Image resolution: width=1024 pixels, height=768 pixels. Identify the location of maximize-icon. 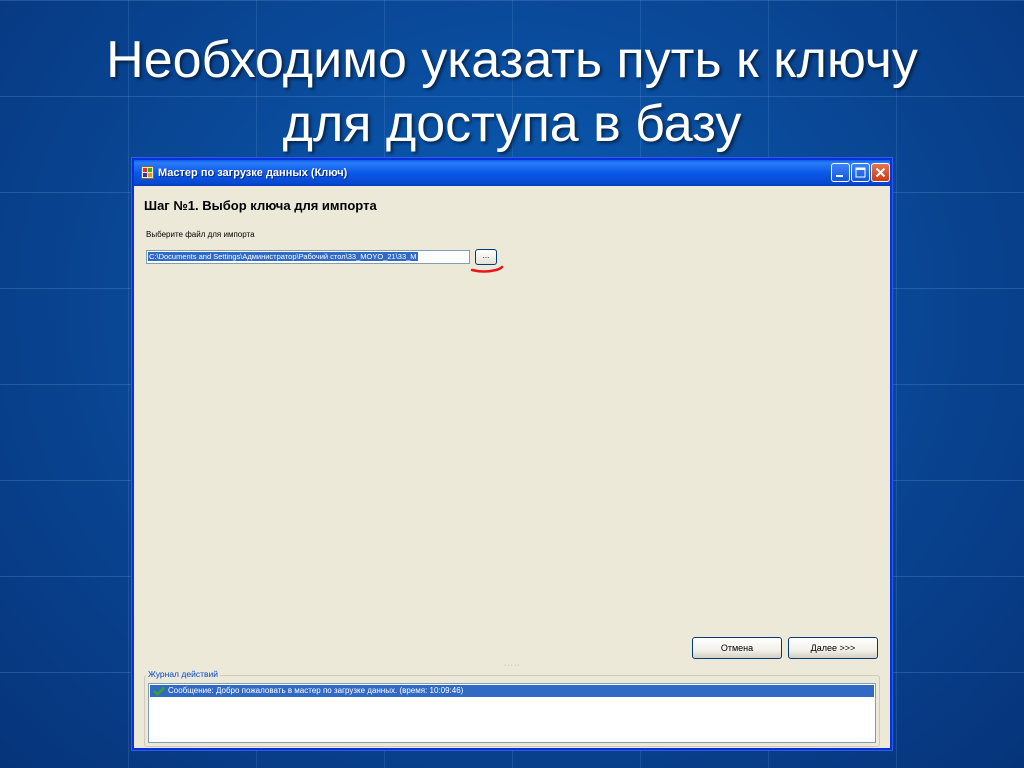
(860, 172).